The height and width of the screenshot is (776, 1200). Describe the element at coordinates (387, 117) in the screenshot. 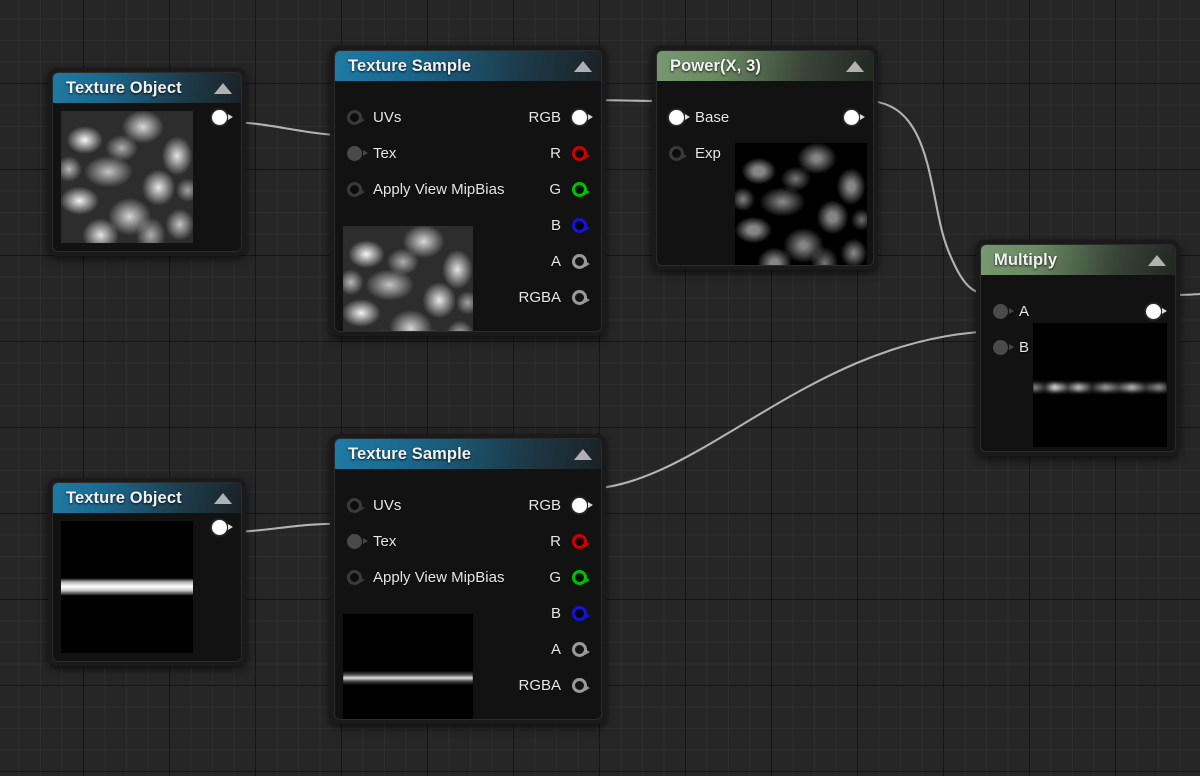

I see `input-pin-label: UVs` at that location.